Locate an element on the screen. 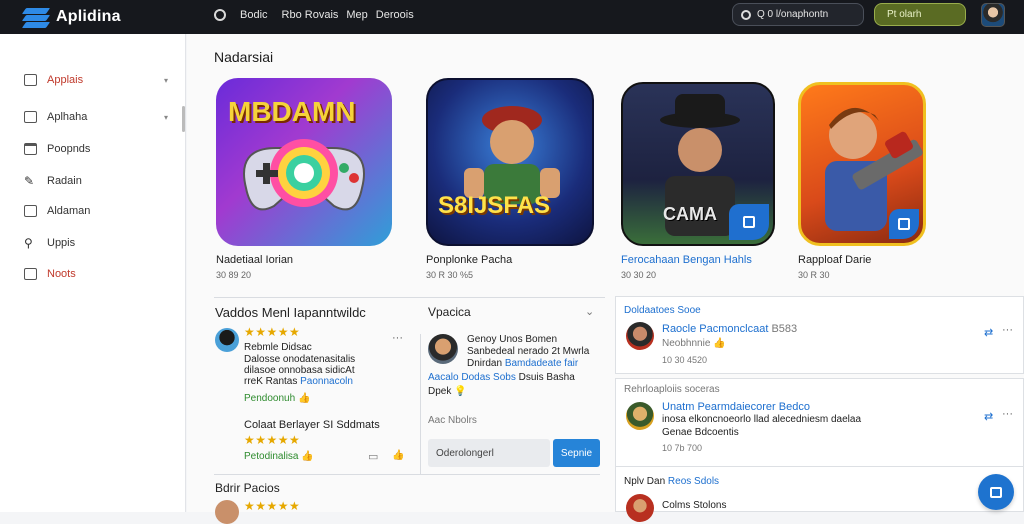 The width and height of the screenshot is (1024, 524). notification-meta: 10 7b 700 is located at coordinates (682, 448).